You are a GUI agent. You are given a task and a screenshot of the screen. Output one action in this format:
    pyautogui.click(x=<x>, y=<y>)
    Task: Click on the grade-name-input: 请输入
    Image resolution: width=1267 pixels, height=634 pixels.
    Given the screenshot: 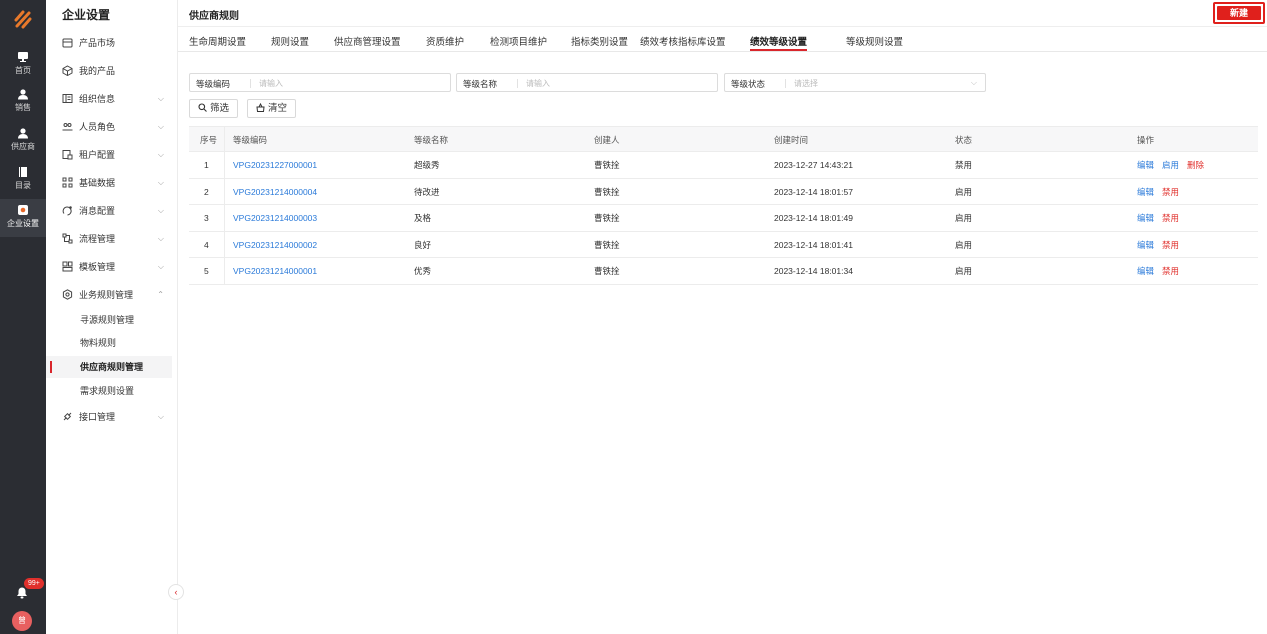 What is the action you would take?
    pyautogui.click(x=538, y=83)
    